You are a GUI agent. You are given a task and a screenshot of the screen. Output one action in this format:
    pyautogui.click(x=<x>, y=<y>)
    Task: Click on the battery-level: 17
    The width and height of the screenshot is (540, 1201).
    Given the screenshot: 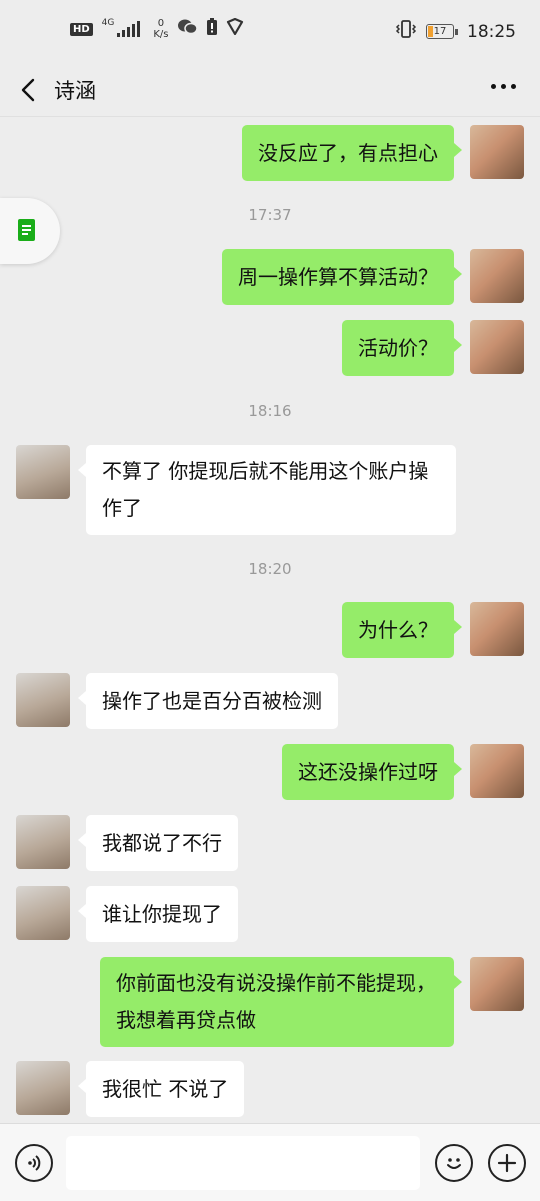 What is the action you would take?
    pyautogui.click(x=440, y=31)
    